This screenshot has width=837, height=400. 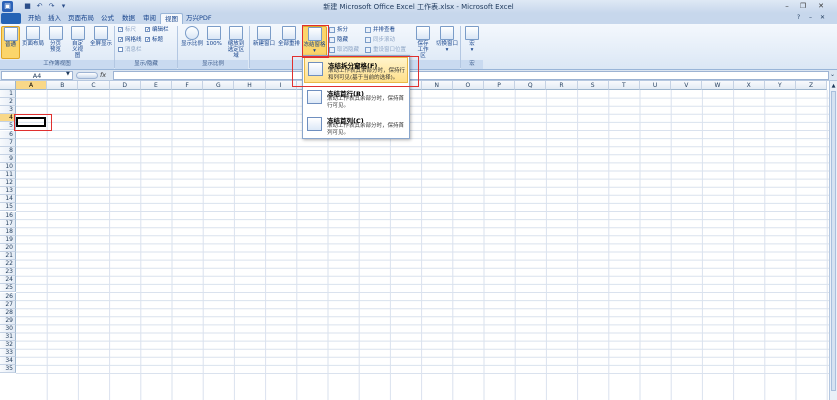 What do you see at coordinates (236, 42) in the screenshot?
I see `zoom-to-selection-button: 缩放到选定区域` at bounding box center [236, 42].